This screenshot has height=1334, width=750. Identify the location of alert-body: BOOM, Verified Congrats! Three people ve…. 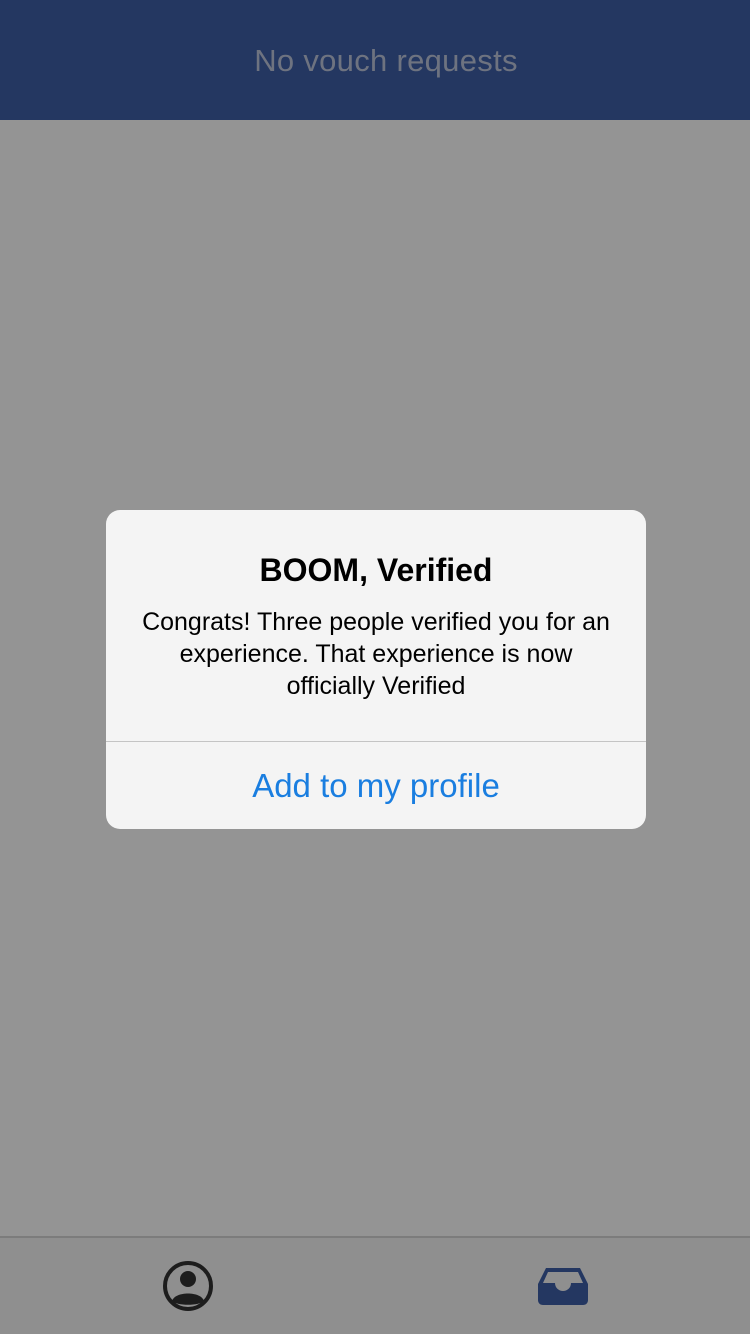
(376, 625).